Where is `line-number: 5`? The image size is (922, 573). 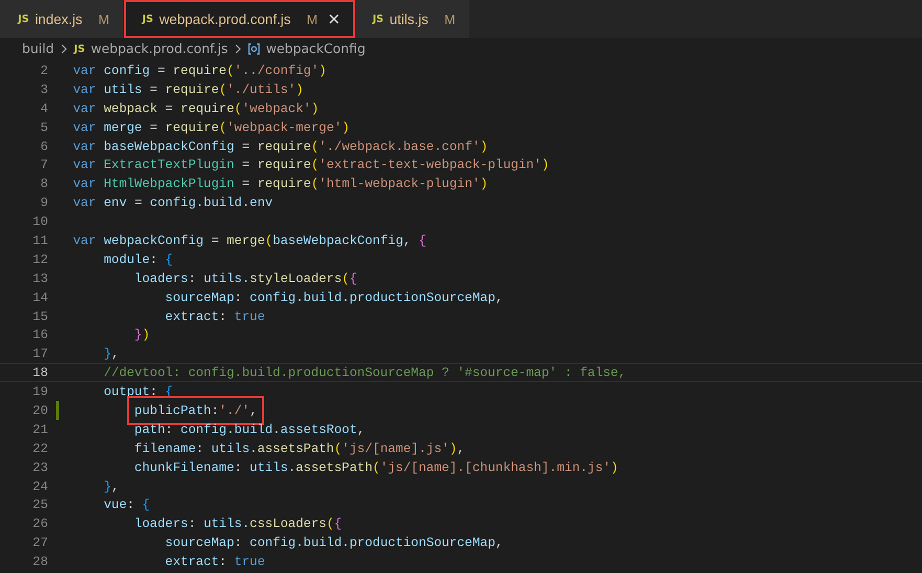 line-number: 5 is located at coordinates (43, 127).